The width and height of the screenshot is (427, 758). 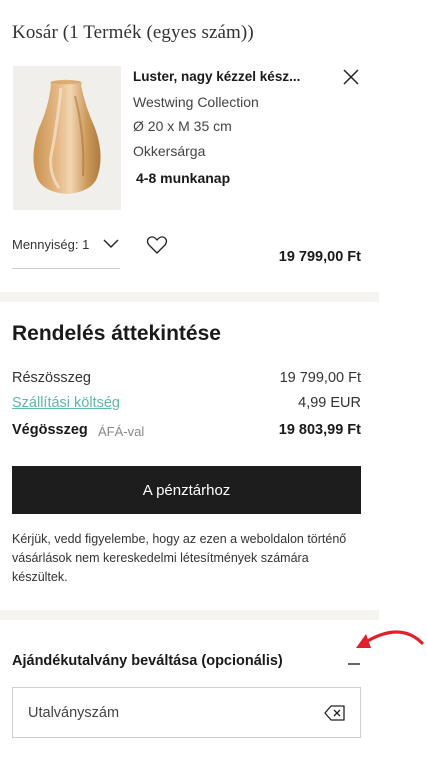 I want to click on vat-note: ÁFÁ-val, so click(x=121, y=431).